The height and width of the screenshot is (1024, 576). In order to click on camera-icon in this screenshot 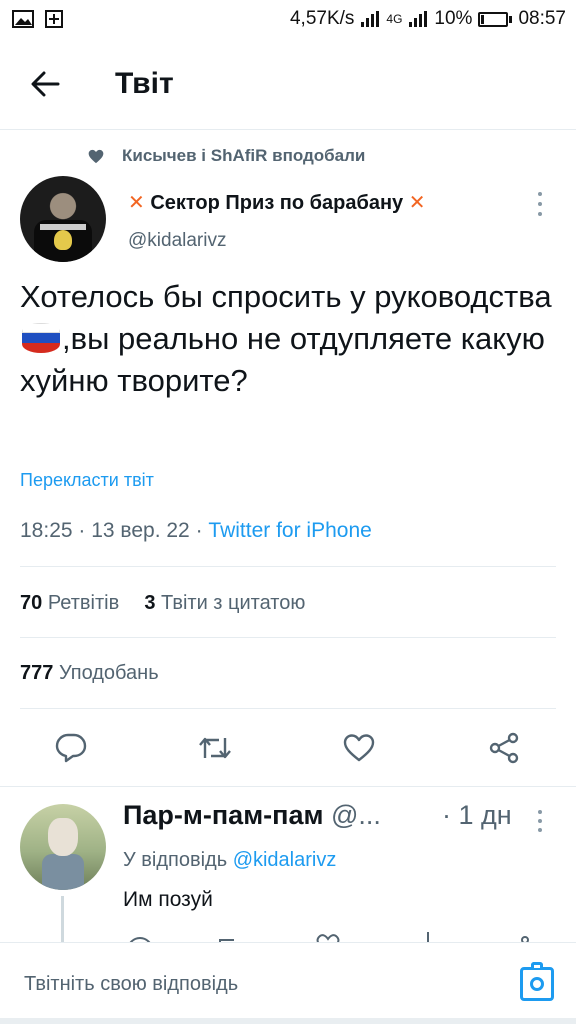, I will do `click(537, 984)`.